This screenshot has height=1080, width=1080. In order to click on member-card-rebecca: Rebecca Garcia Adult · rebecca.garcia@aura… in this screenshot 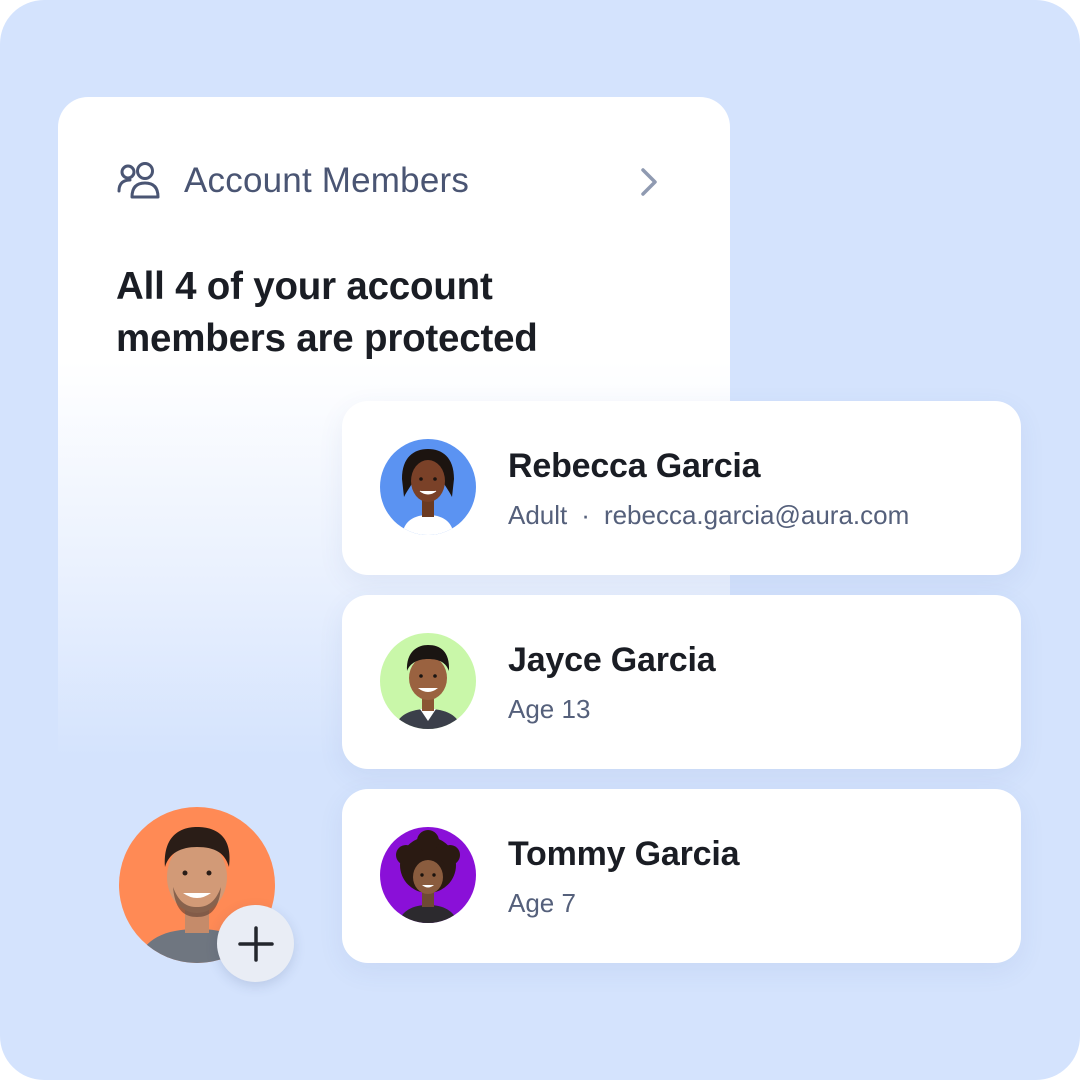, I will do `click(681, 488)`.